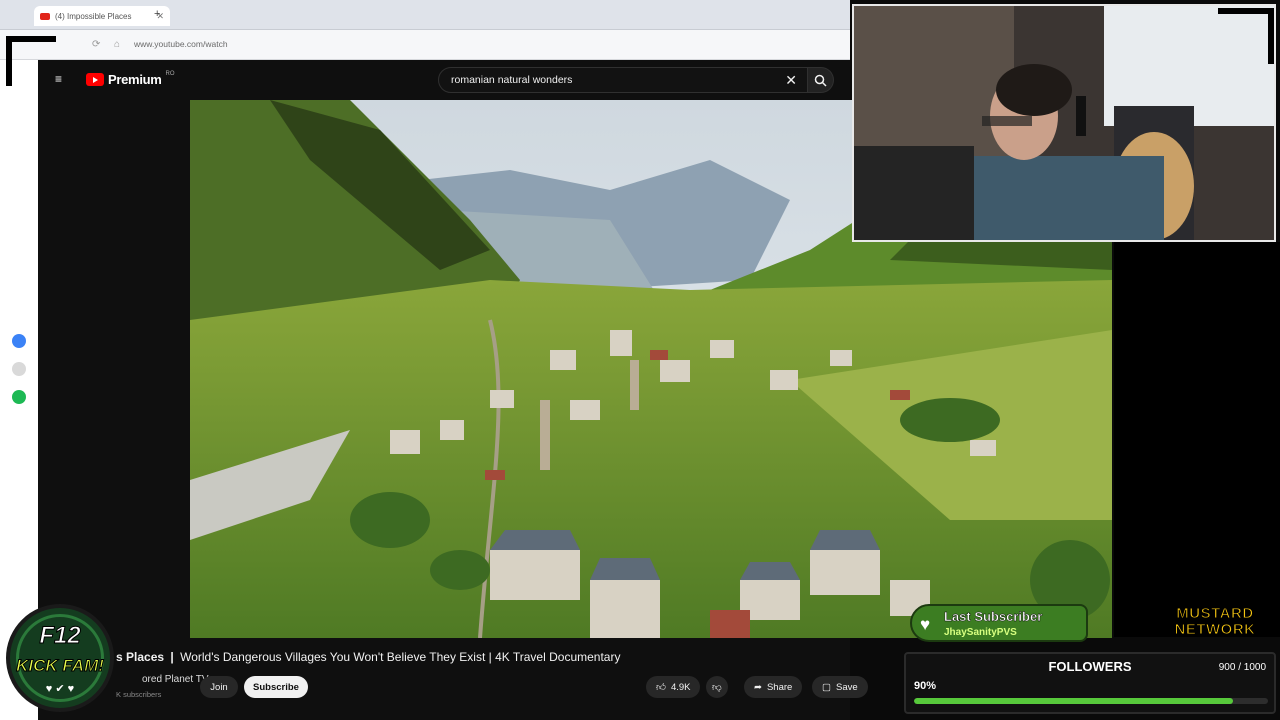 The image size is (1280, 720). I want to click on kickfam-hearts: ♥ ✔ ♥, so click(60, 689).